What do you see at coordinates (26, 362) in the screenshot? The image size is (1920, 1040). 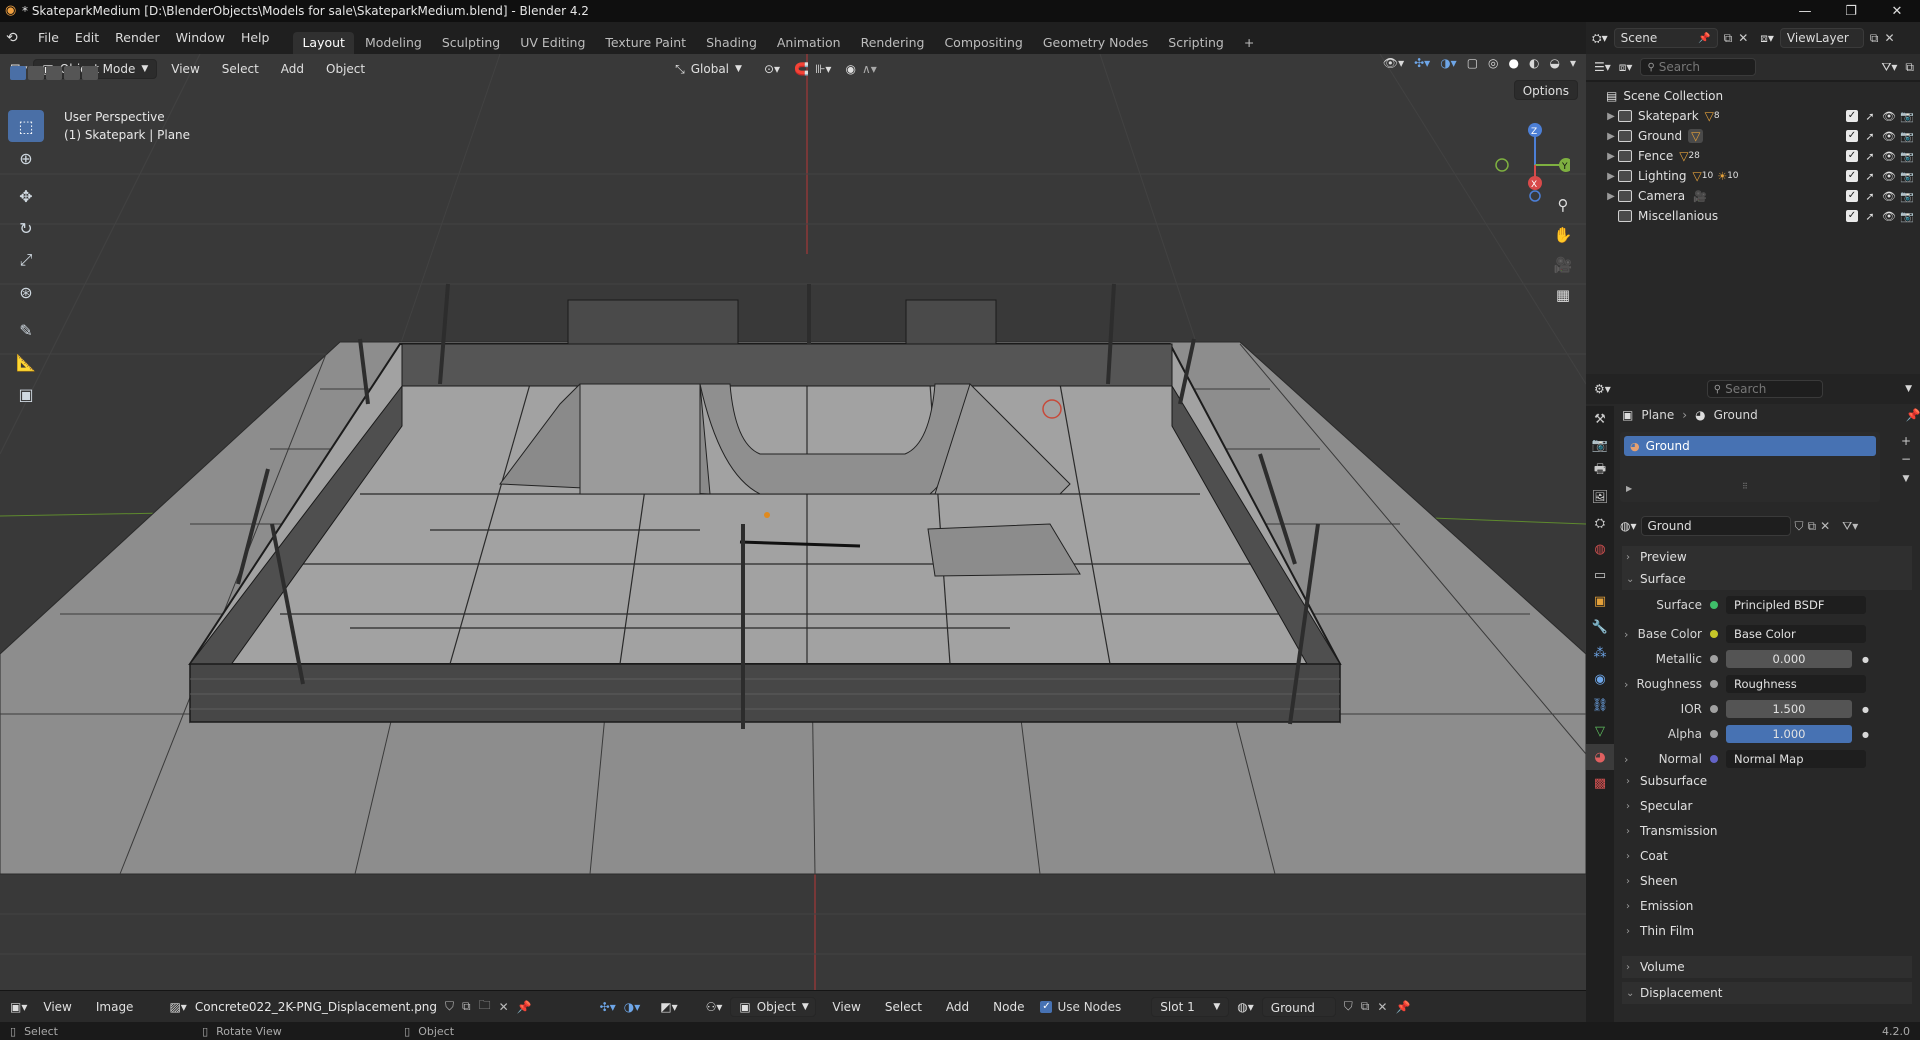 I see `measure-tool-icon: 📐` at bounding box center [26, 362].